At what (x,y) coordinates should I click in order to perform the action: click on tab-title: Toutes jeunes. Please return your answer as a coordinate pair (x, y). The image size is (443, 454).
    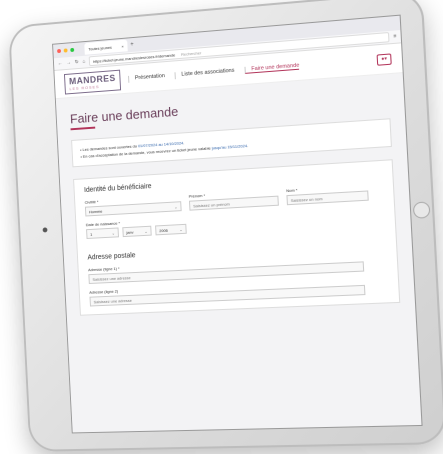
    Looking at the image, I should click on (100, 48).